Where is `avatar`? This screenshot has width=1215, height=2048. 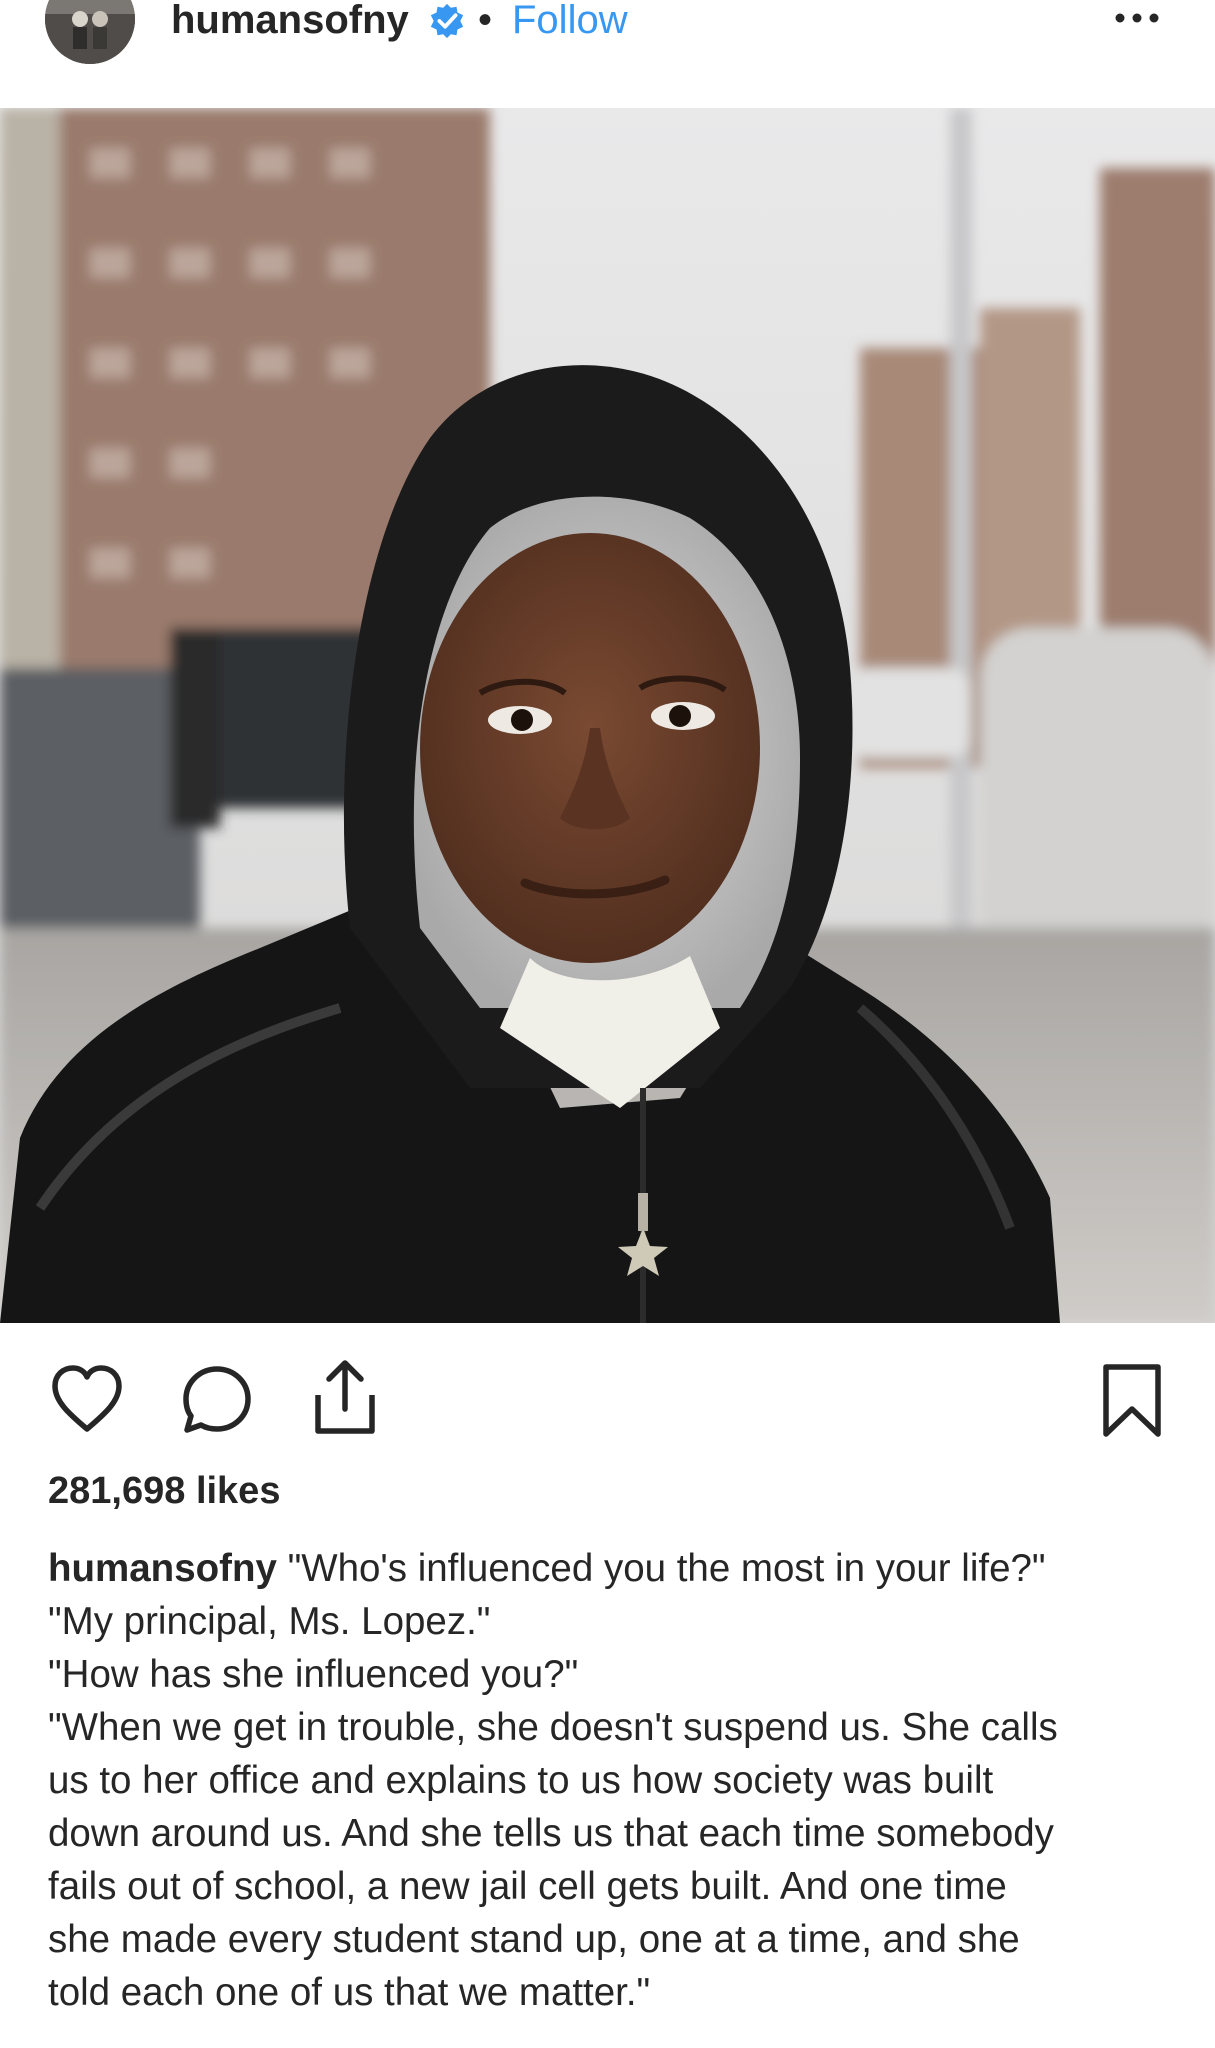 avatar is located at coordinates (90, 32).